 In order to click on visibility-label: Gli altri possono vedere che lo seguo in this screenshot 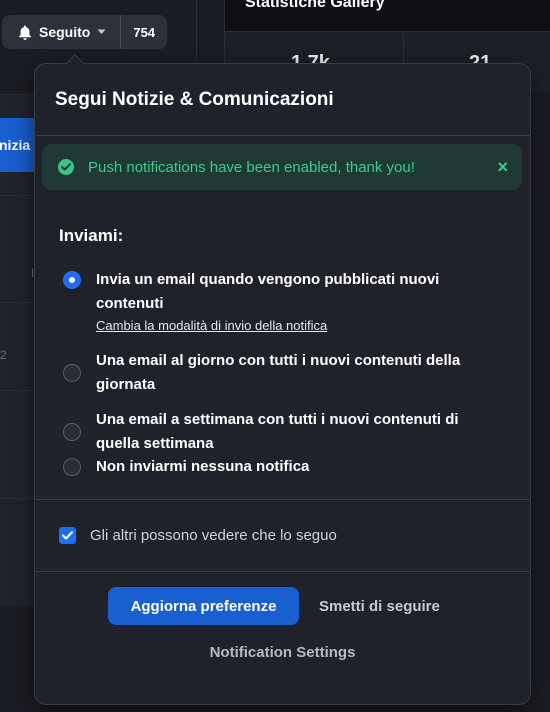, I will do `click(213, 535)`.